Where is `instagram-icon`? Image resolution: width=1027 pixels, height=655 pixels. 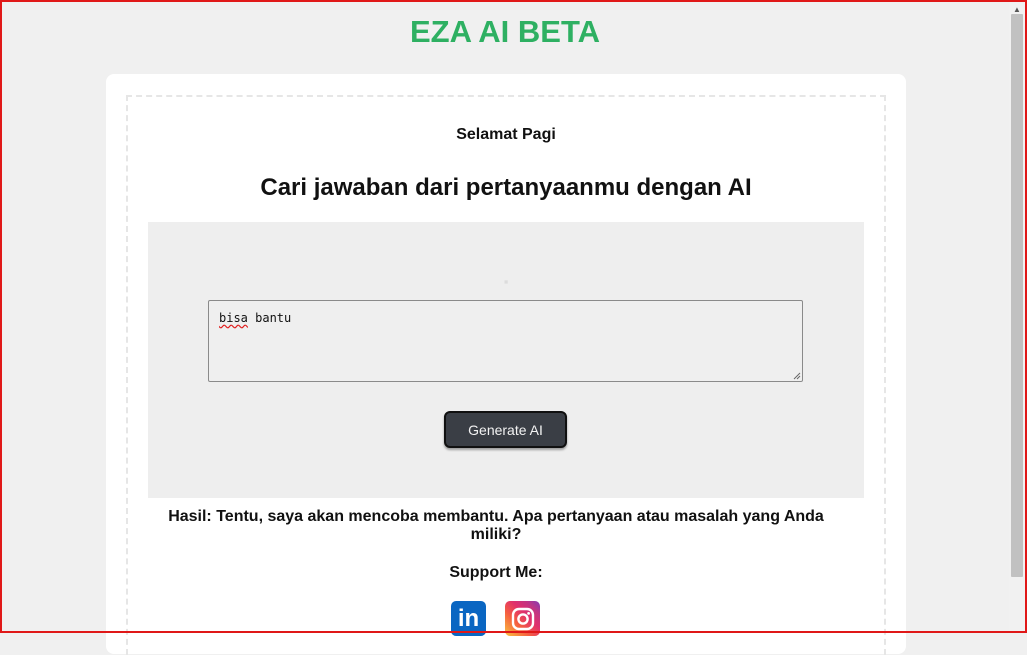
instagram-icon is located at coordinates (522, 618).